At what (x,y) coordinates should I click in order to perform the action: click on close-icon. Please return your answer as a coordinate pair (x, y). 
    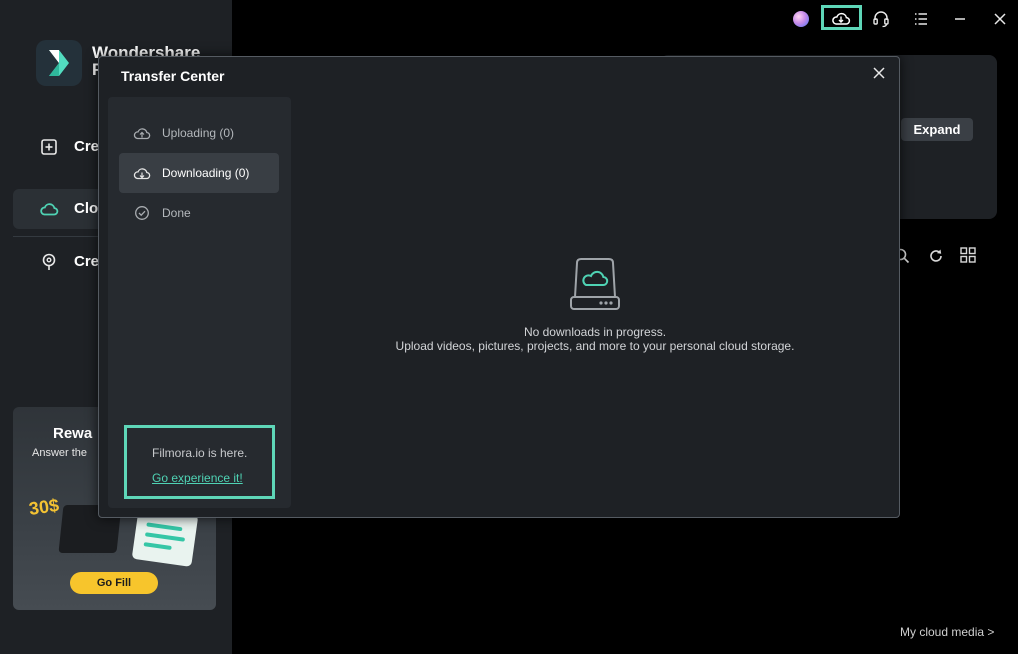
    Looking at the image, I should click on (1000, 19).